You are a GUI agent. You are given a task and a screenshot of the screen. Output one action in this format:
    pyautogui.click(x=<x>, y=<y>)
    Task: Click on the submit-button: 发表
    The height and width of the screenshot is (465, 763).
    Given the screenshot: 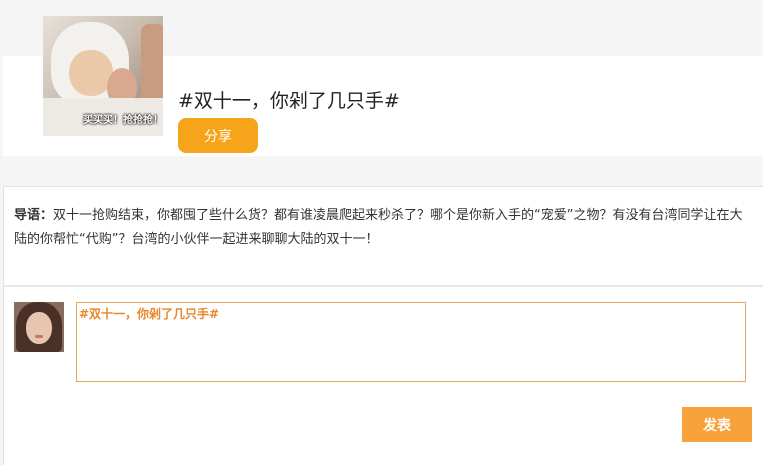 What is the action you would take?
    pyautogui.click(x=717, y=424)
    